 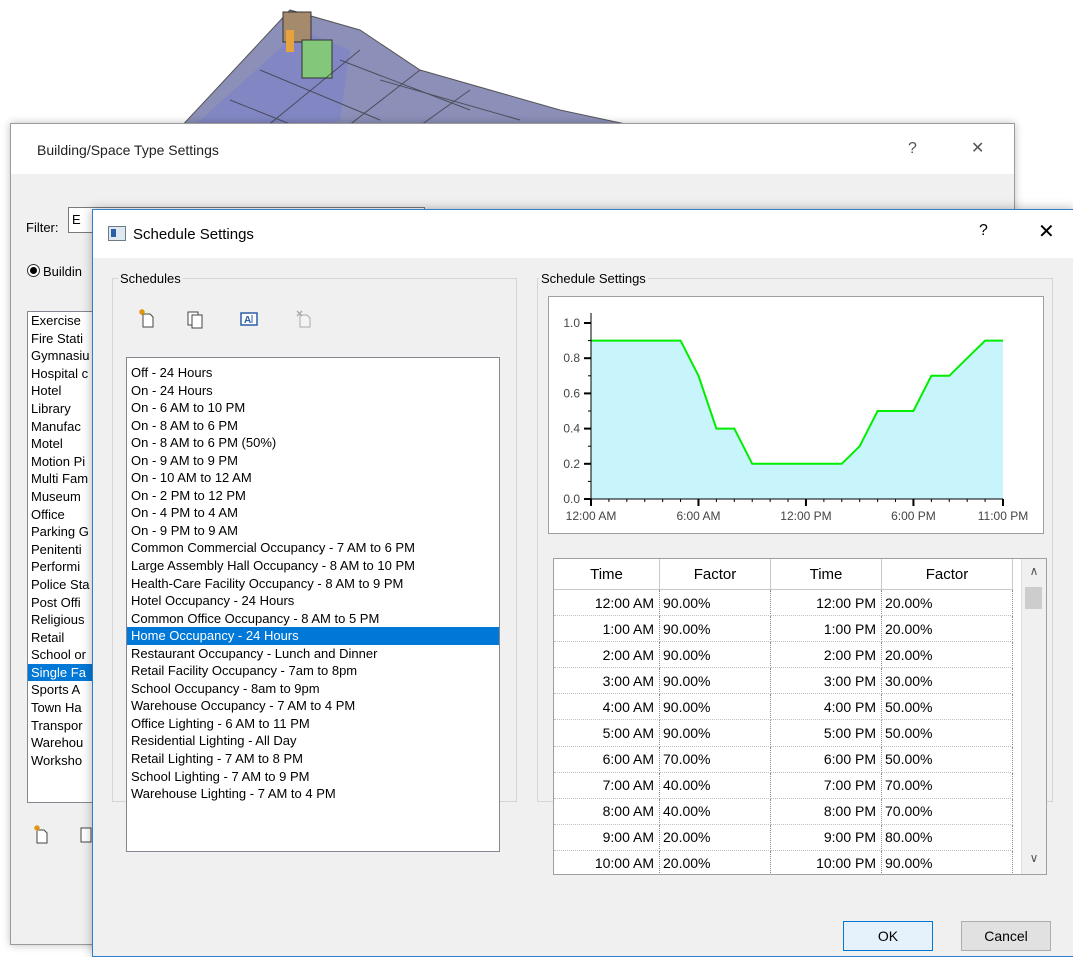 I want to click on schedule-list-item: On - 24 Hours, so click(x=313, y=391).